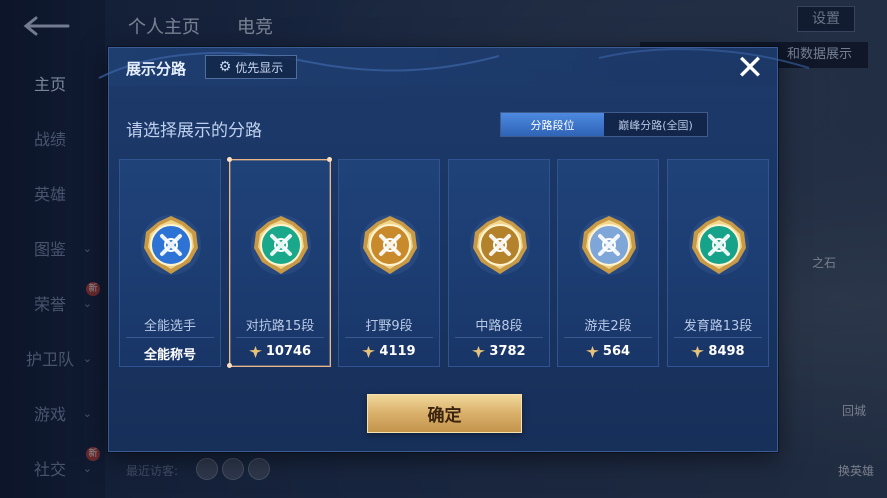 The width and height of the screenshot is (887, 498). Describe the element at coordinates (171, 245) in the screenshot. I see `allround-emblem-icon` at that location.